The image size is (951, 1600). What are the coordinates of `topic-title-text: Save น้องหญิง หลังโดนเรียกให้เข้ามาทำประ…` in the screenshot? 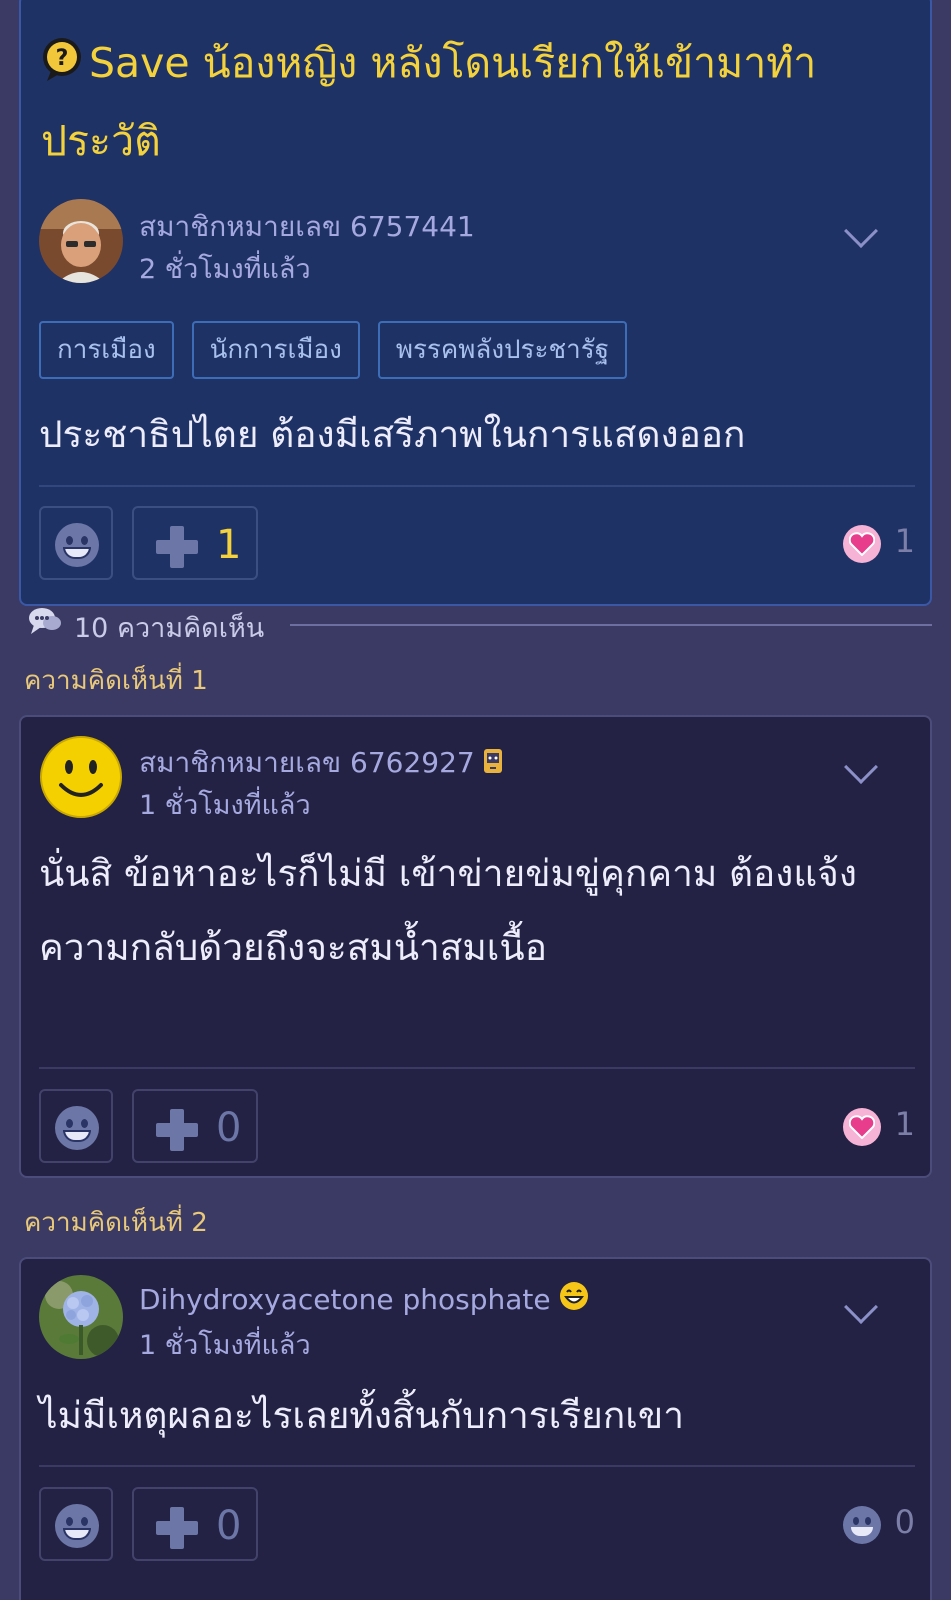 It's located at (429, 102).